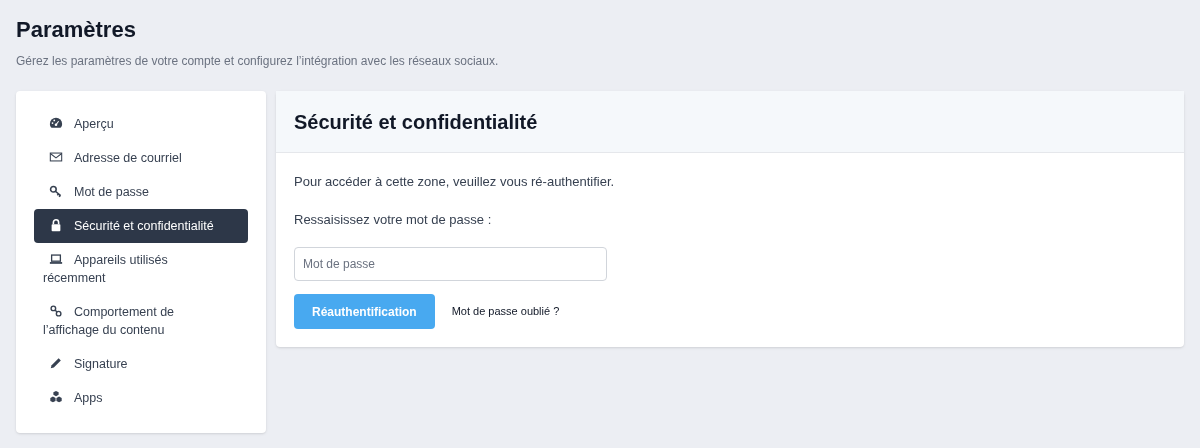 This screenshot has width=1200, height=448. What do you see at coordinates (56, 123) in the screenshot?
I see `gauge-icon` at bounding box center [56, 123].